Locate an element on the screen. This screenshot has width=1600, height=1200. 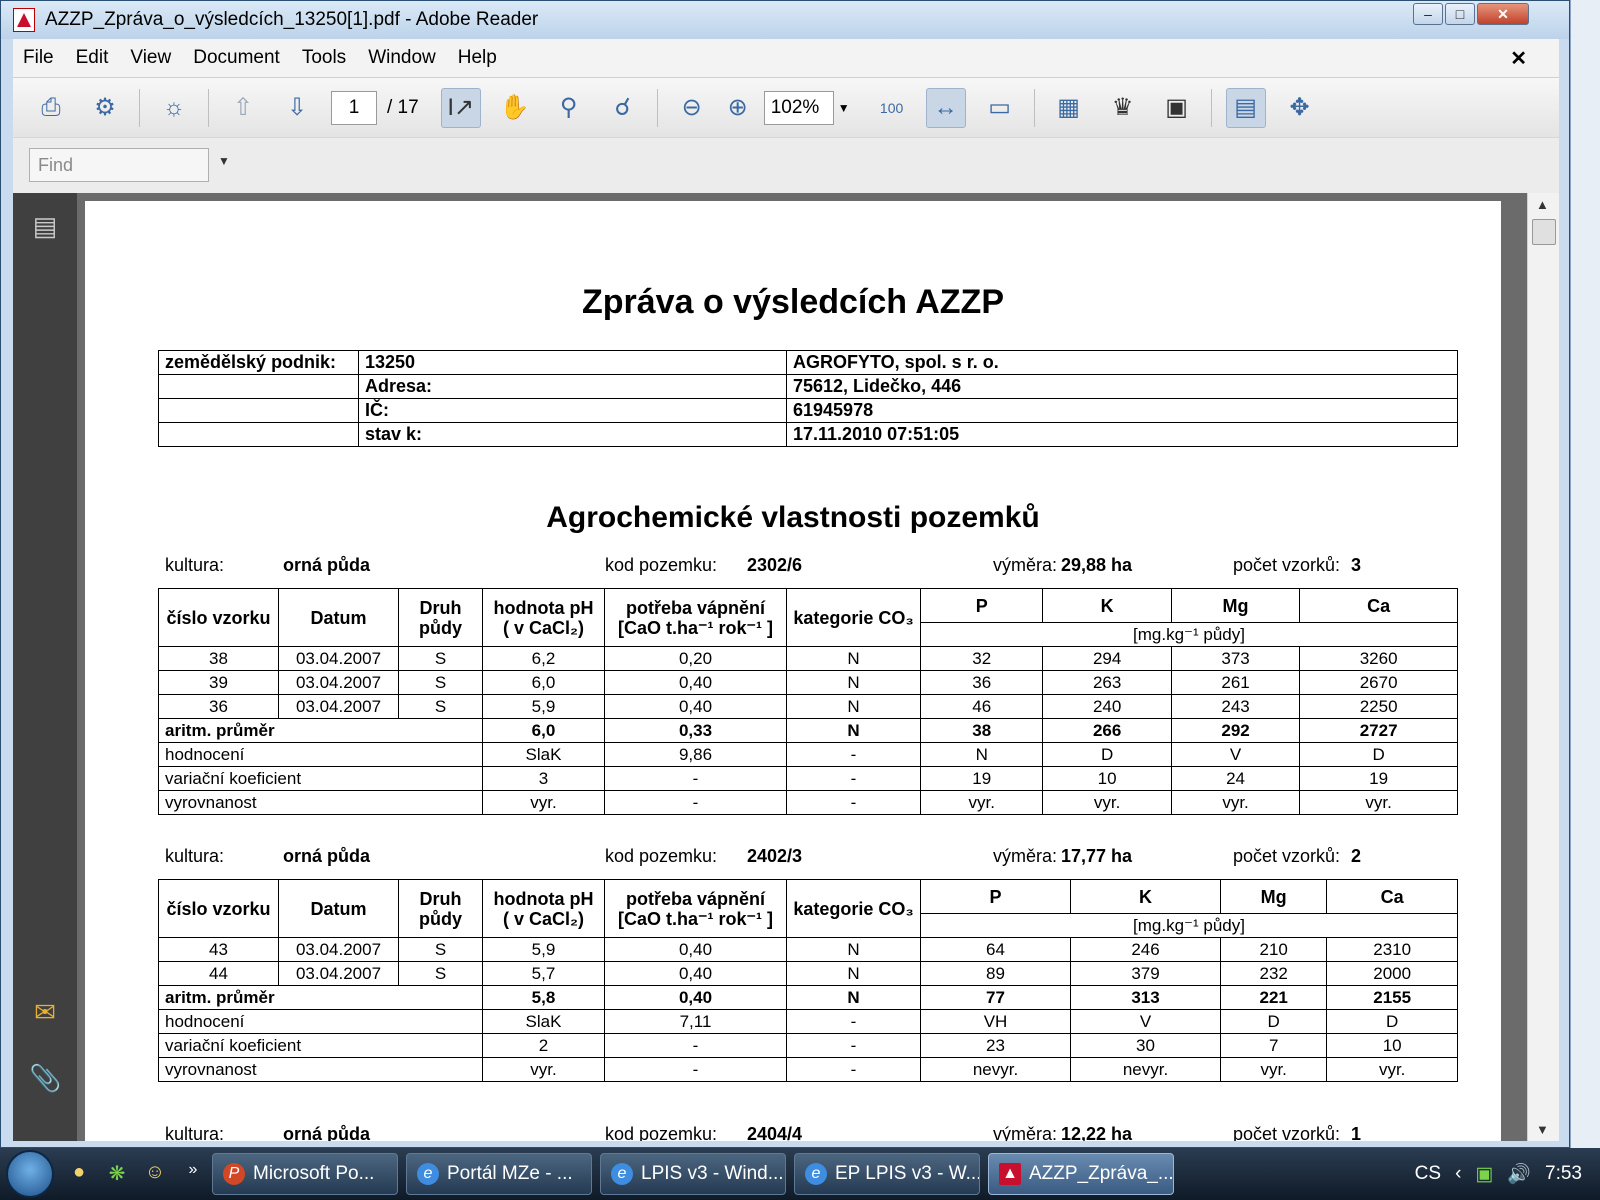
table-cell: 10 is located at coordinates (1107, 778).